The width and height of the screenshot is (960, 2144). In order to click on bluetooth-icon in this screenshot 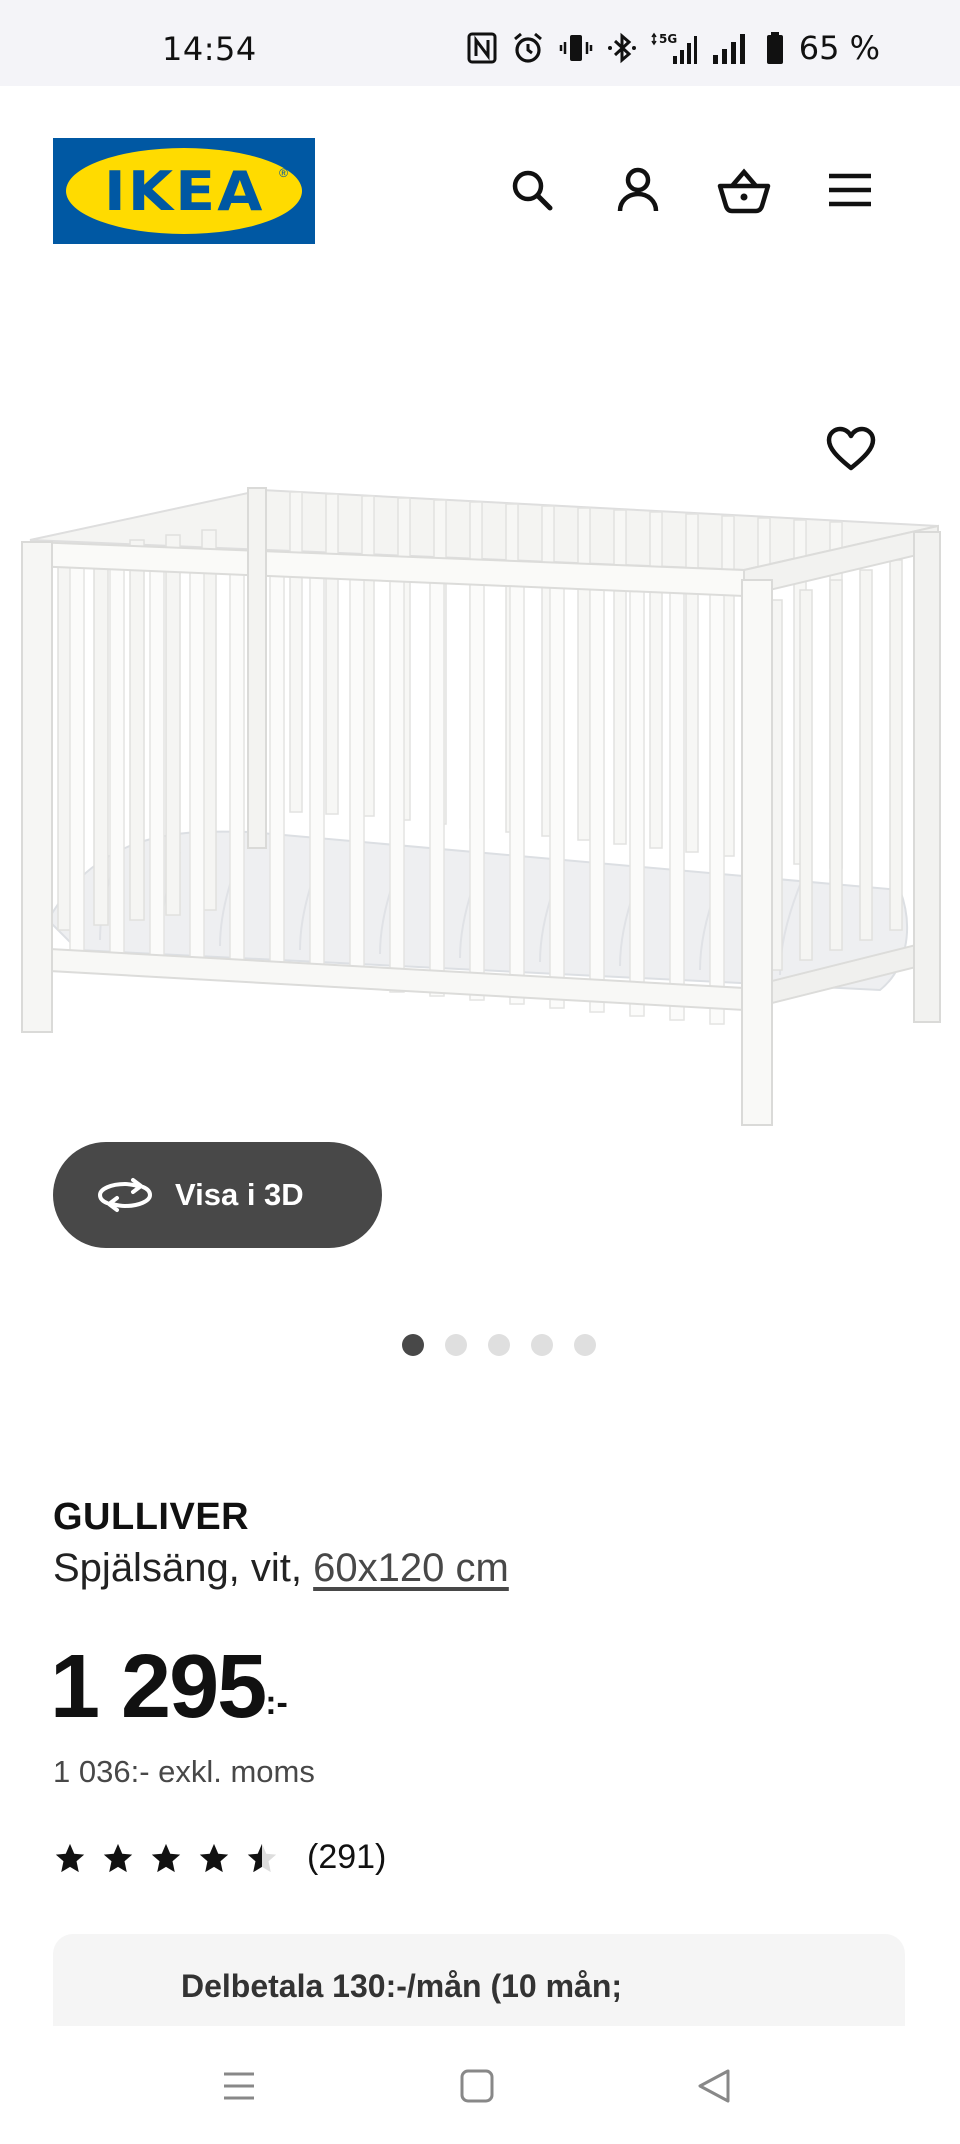, I will do `click(622, 48)`.